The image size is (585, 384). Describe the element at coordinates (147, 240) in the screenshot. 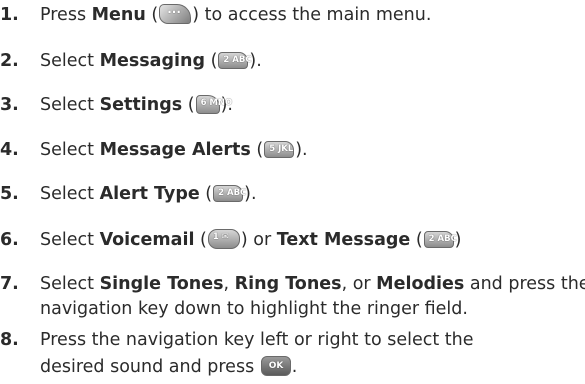

I see `voicemail-term: Voicemail` at that location.